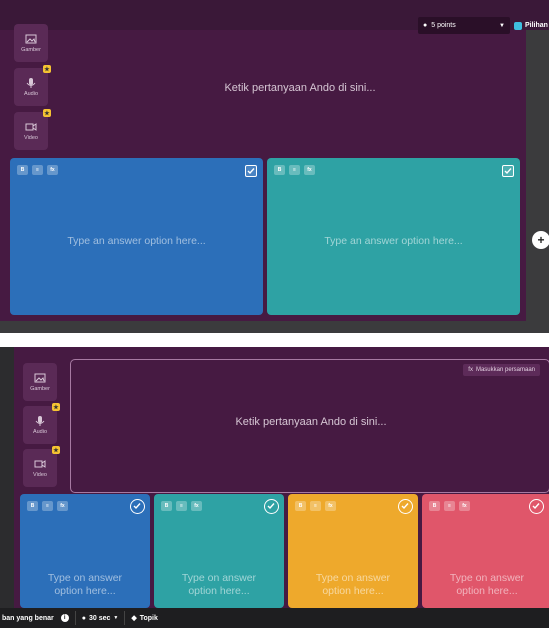 This screenshot has width=549, height=628. I want to click on points-dropdown: ● 5 points ▼, so click(464, 25).